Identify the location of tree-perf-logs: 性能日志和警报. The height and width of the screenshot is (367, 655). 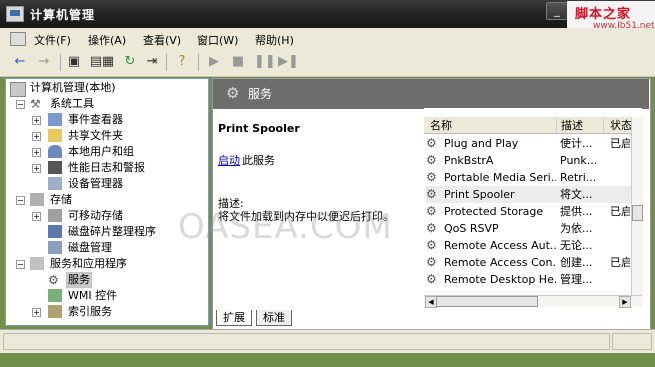
(106, 168).